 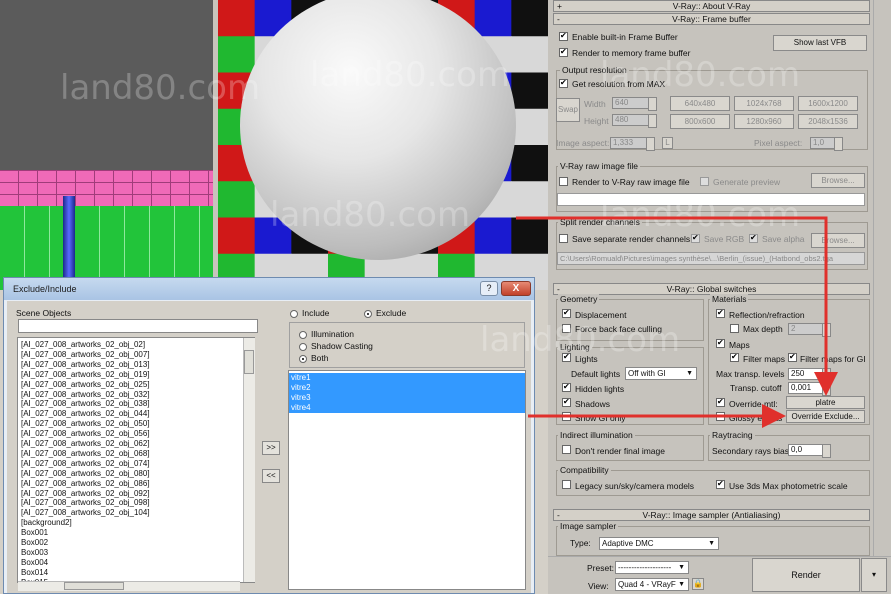 I want to click on hidden-lights-checkbox, so click(x=566, y=387).